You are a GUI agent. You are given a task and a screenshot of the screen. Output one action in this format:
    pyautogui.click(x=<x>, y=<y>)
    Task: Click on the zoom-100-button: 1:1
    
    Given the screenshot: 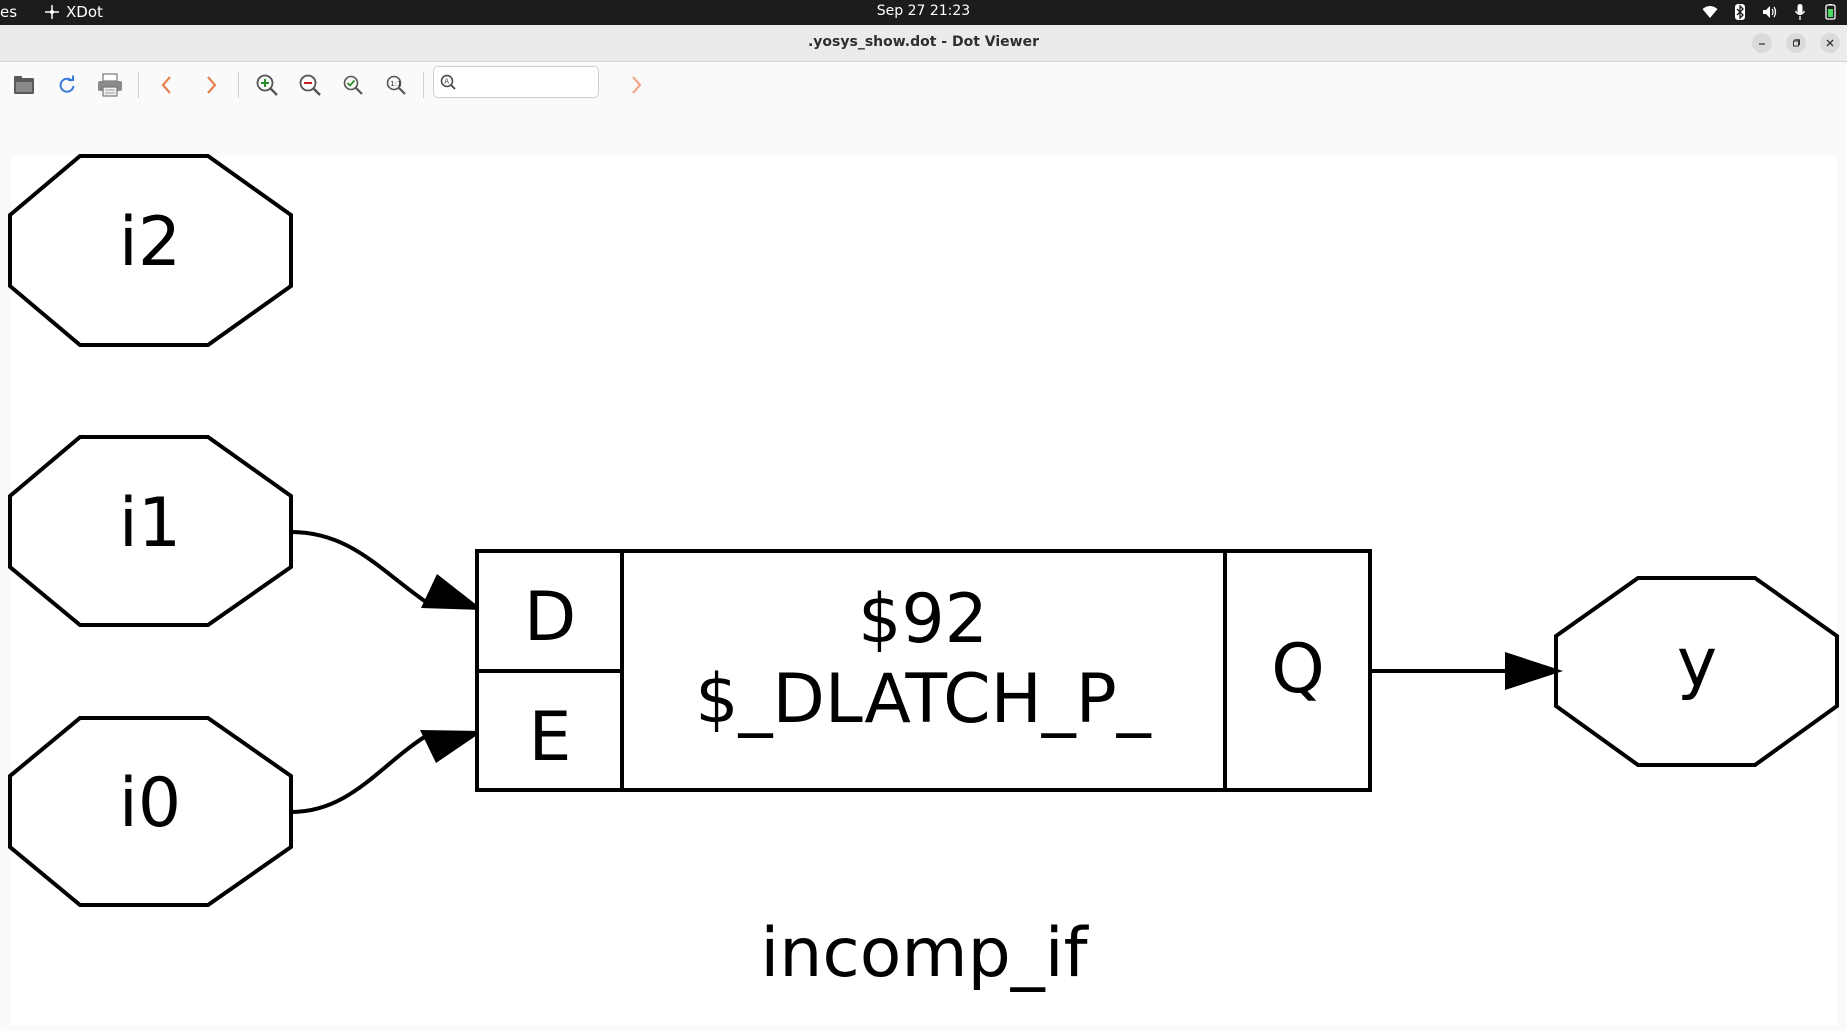 What is the action you would take?
    pyautogui.click(x=396, y=85)
    